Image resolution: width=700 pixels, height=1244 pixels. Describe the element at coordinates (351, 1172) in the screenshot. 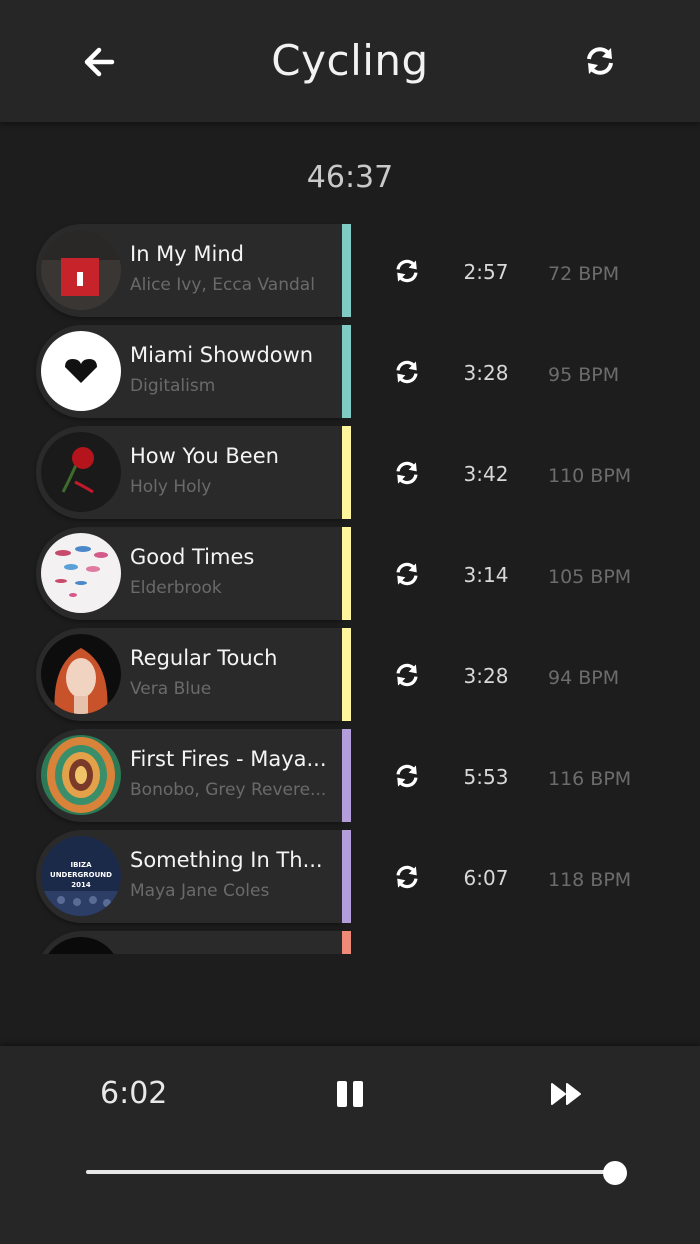

I see `progress-track` at that location.